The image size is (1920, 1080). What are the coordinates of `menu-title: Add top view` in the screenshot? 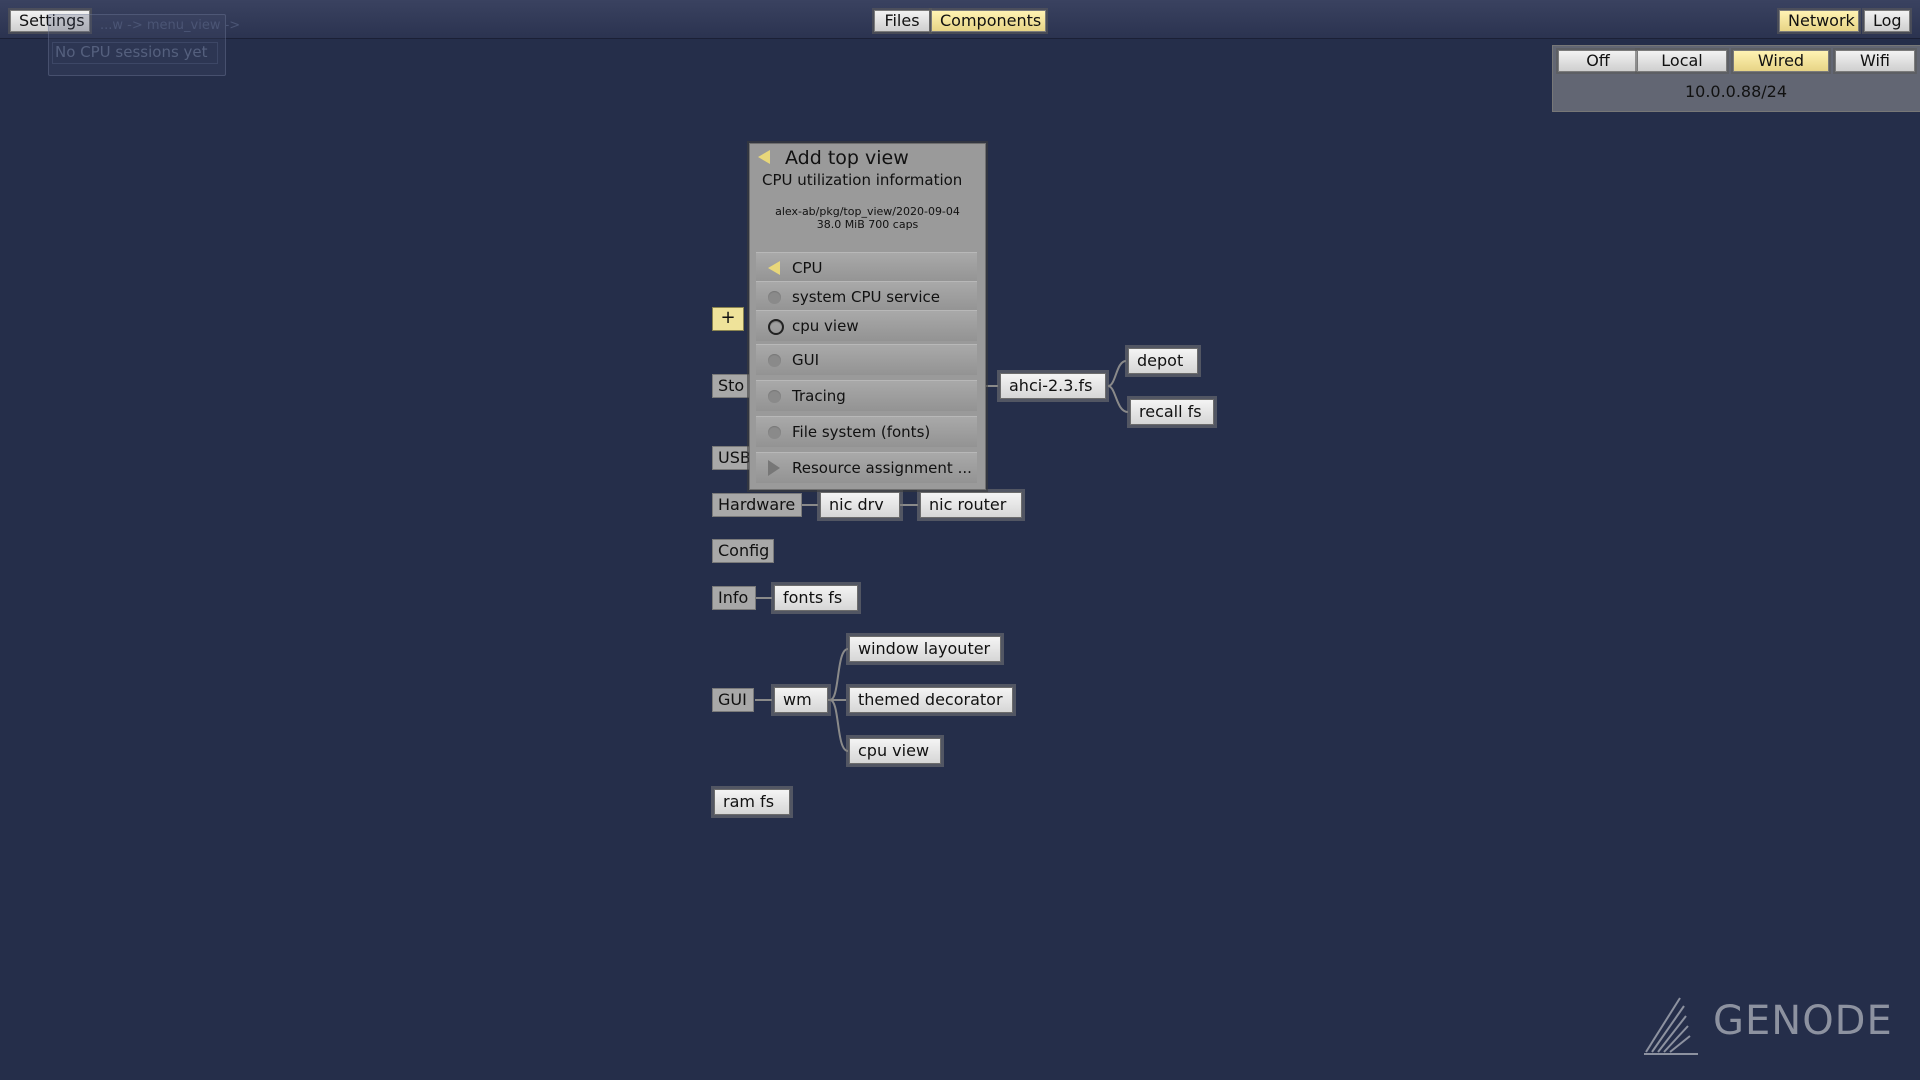 It's located at (847, 158).